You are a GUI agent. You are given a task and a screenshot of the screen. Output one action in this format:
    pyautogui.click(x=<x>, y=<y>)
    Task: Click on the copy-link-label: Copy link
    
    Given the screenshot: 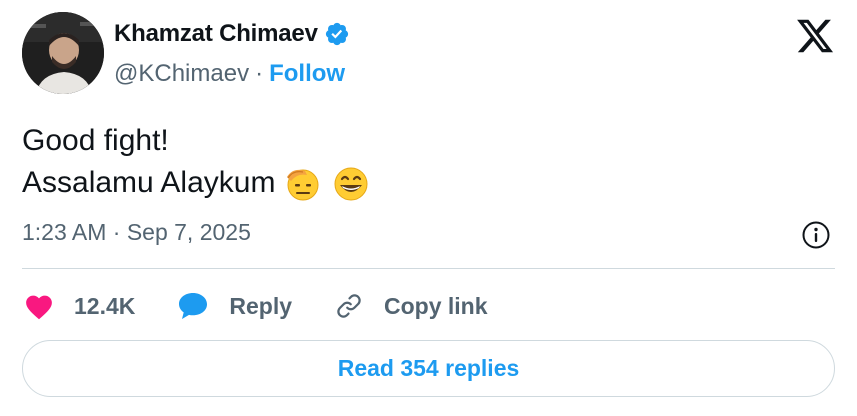 What is the action you would take?
    pyautogui.click(x=436, y=305)
    